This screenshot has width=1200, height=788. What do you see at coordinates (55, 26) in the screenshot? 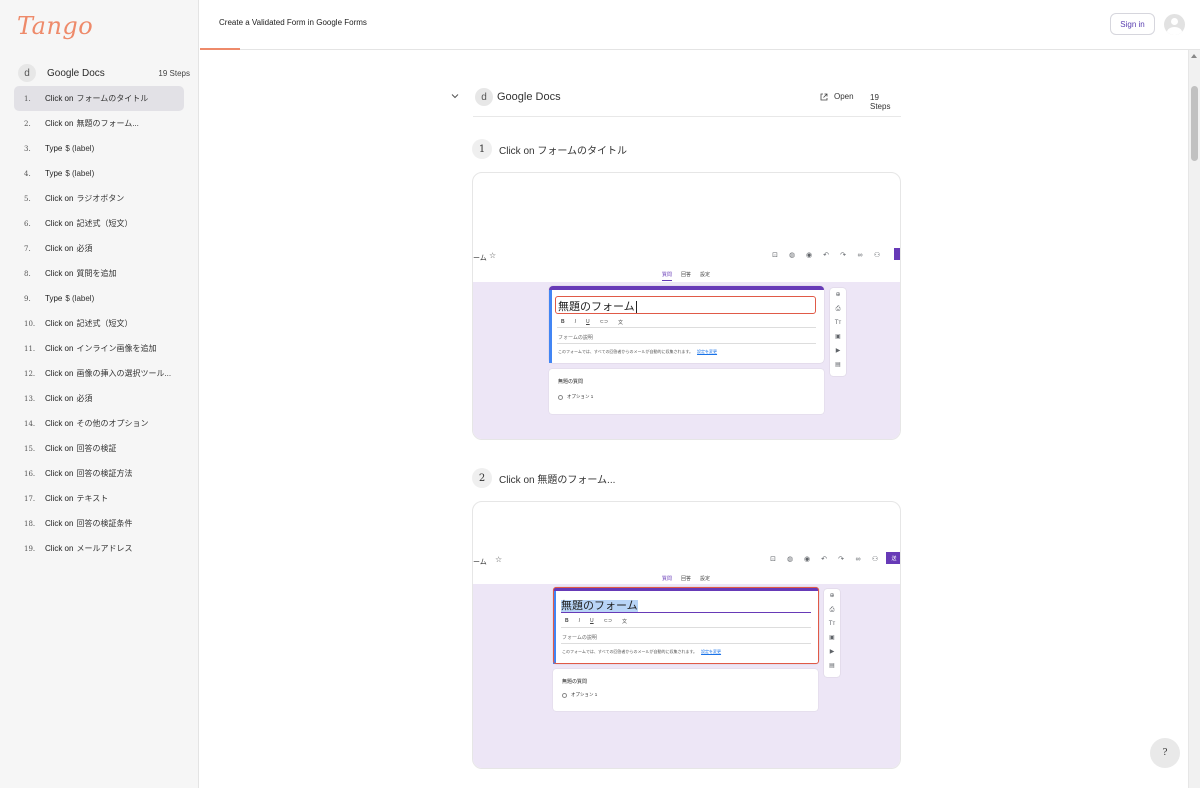
I see `tango-logo: Tango` at bounding box center [55, 26].